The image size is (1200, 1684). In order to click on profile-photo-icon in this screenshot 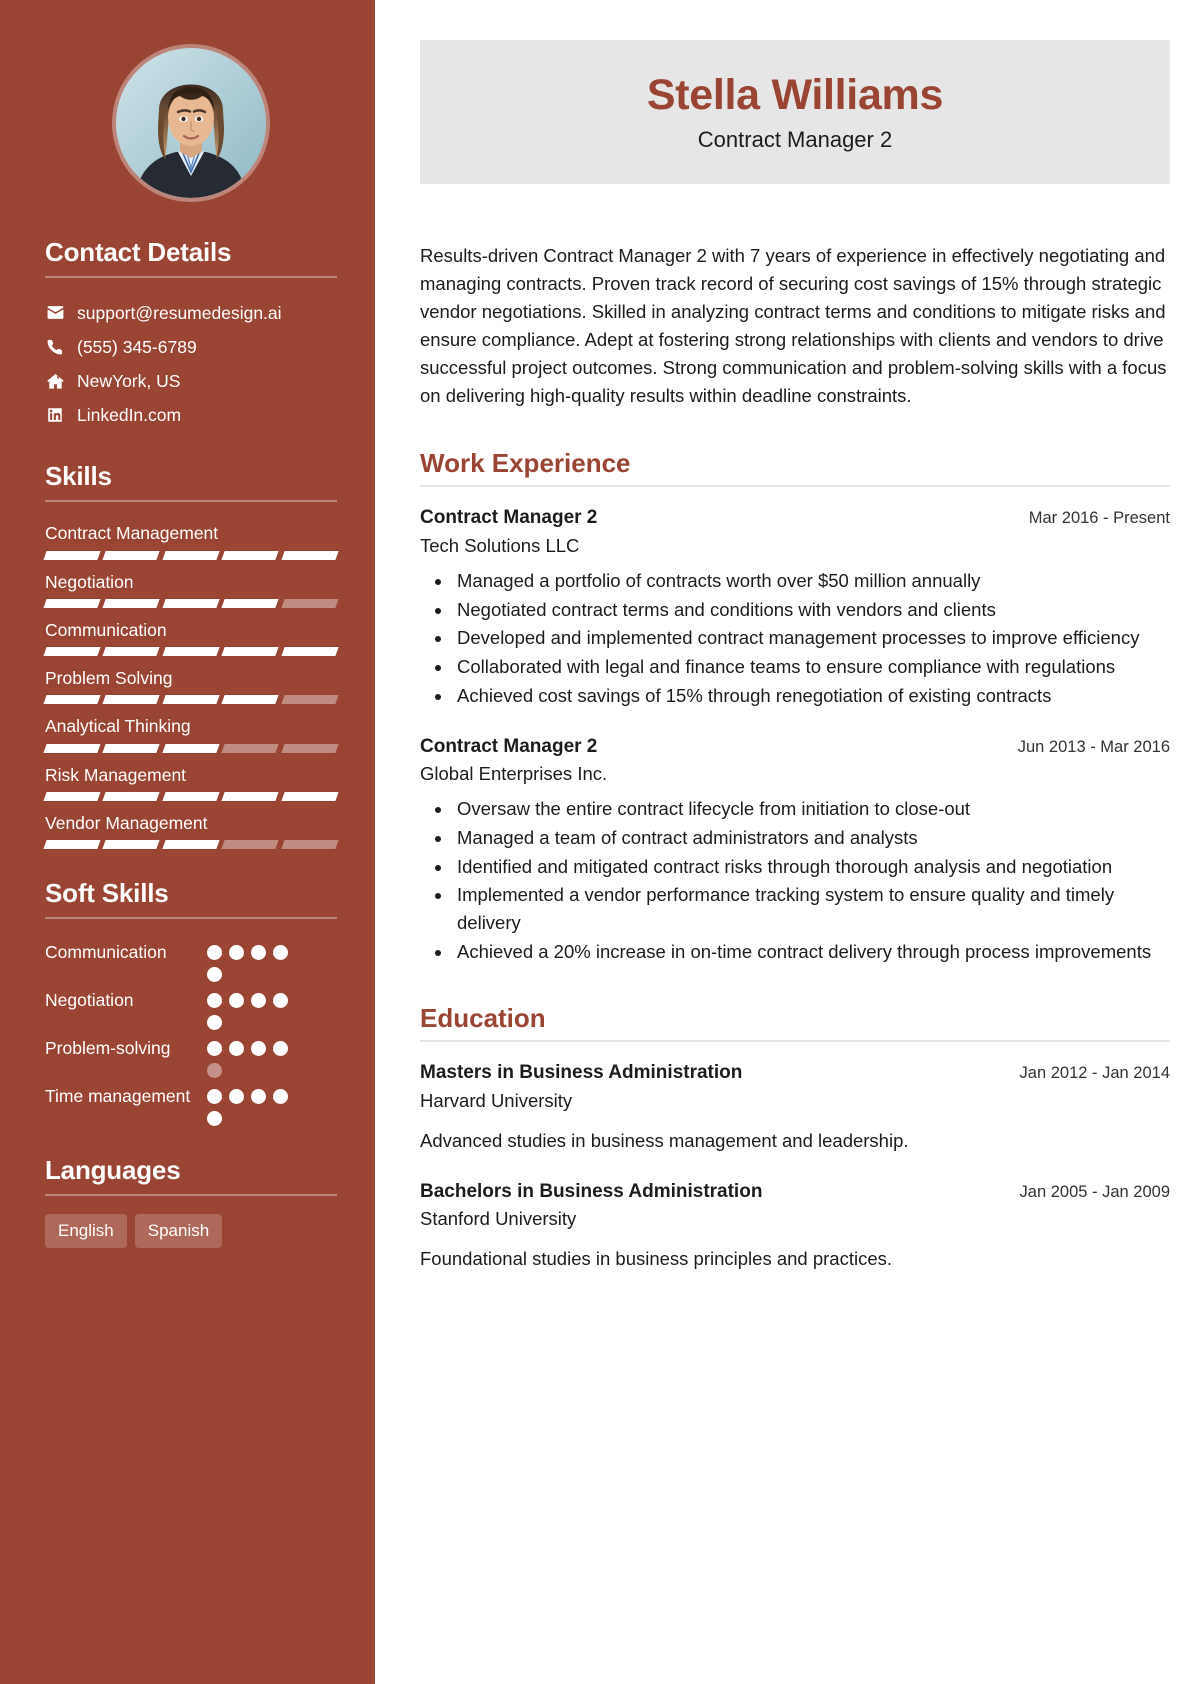, I will do `click(191, 123)`.